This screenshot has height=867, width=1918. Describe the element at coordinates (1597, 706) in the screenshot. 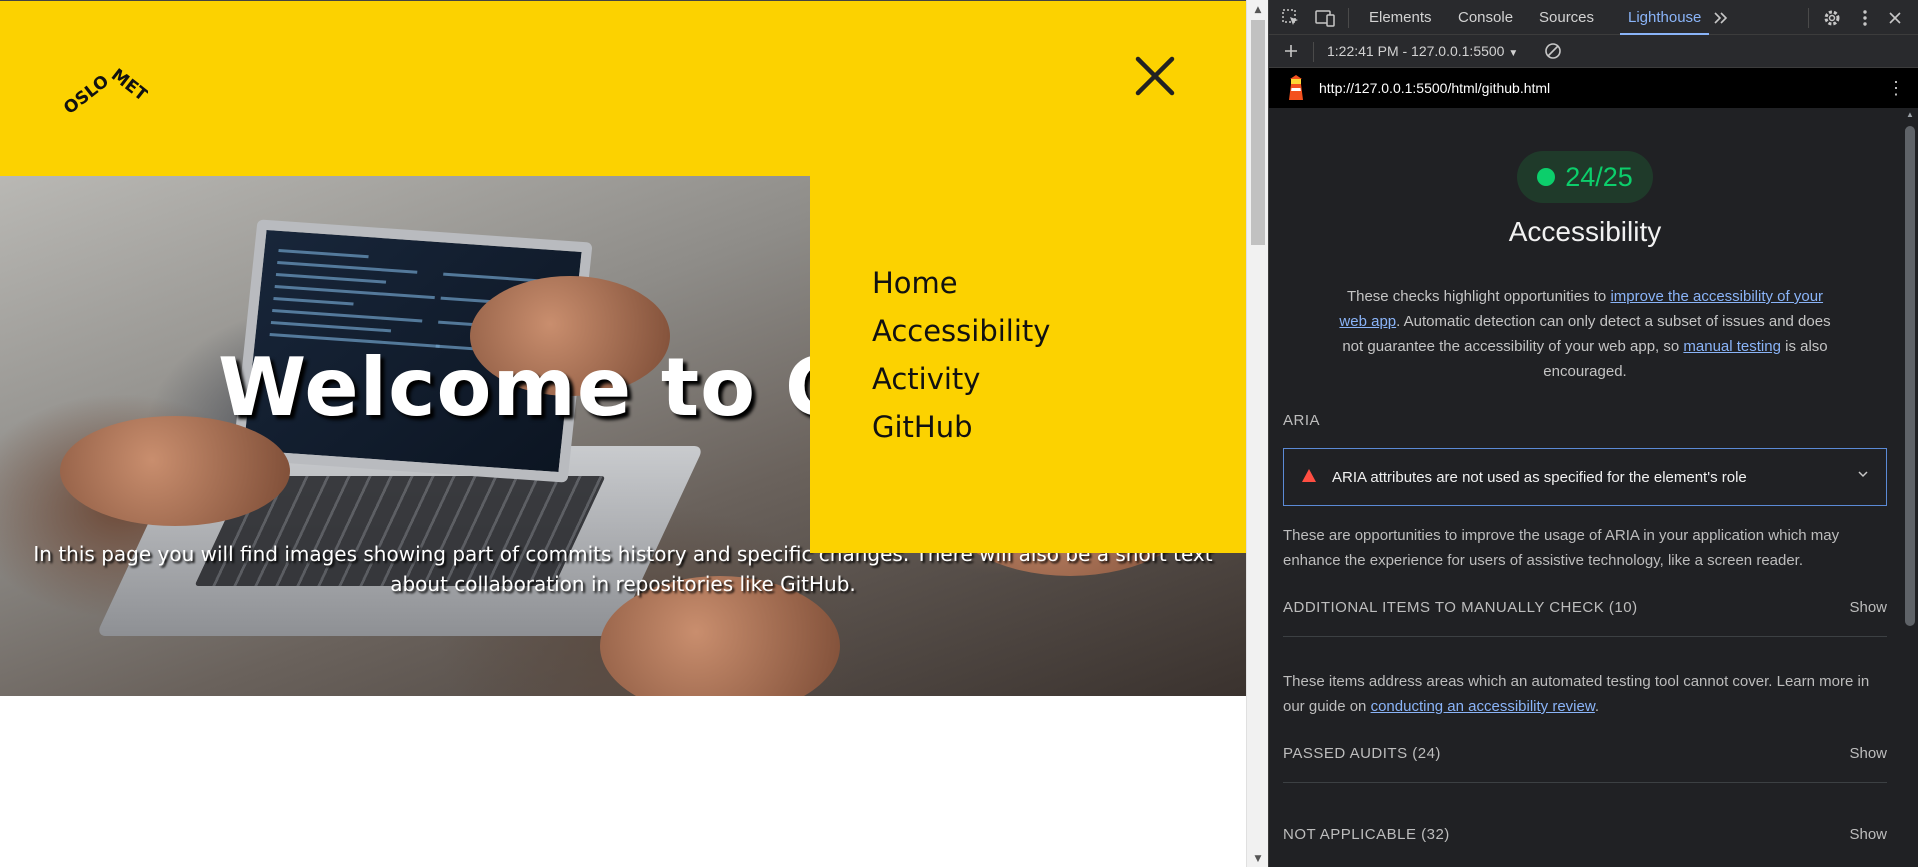

I see `manual-checks-description-text: .` at that location.